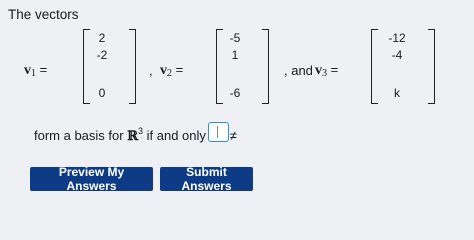 Image resolution: width=474 pixels, height=240 pixels. I want to click on v3-left-bracket, so click(374, 66).